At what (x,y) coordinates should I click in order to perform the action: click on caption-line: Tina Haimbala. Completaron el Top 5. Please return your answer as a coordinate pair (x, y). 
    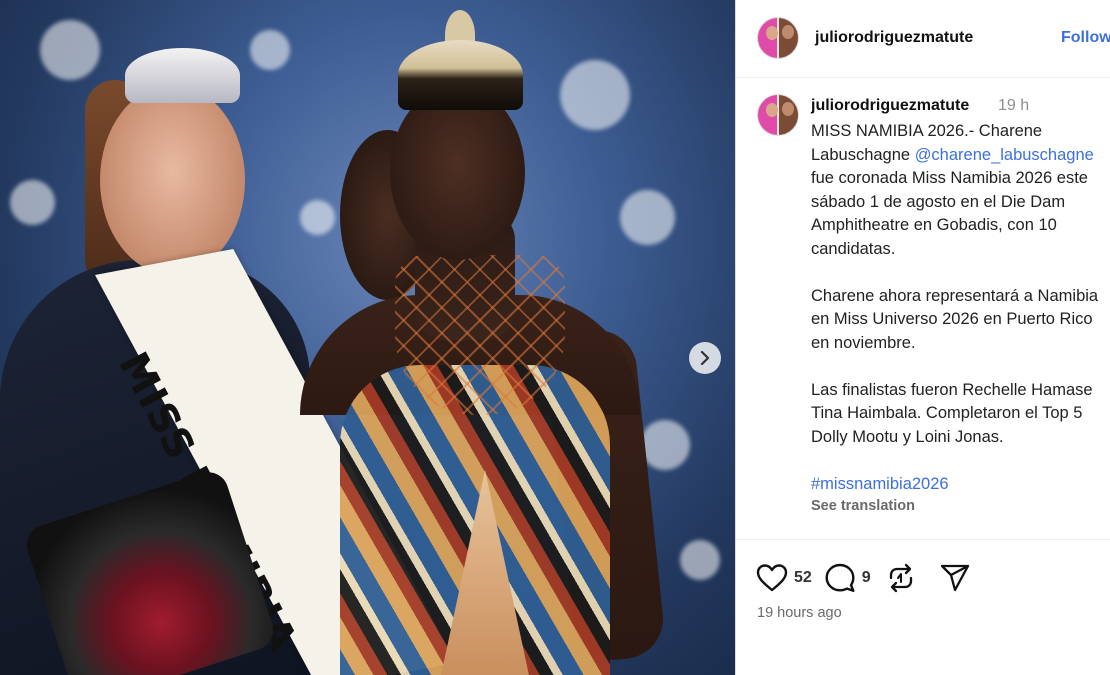
    Looking at the image, I should click on (947, 413).